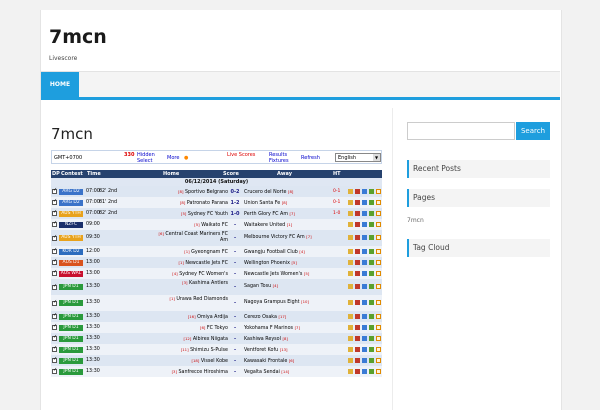 The image size is (600, 410). I want to click on match-score: 0-2, so click(235, 192).